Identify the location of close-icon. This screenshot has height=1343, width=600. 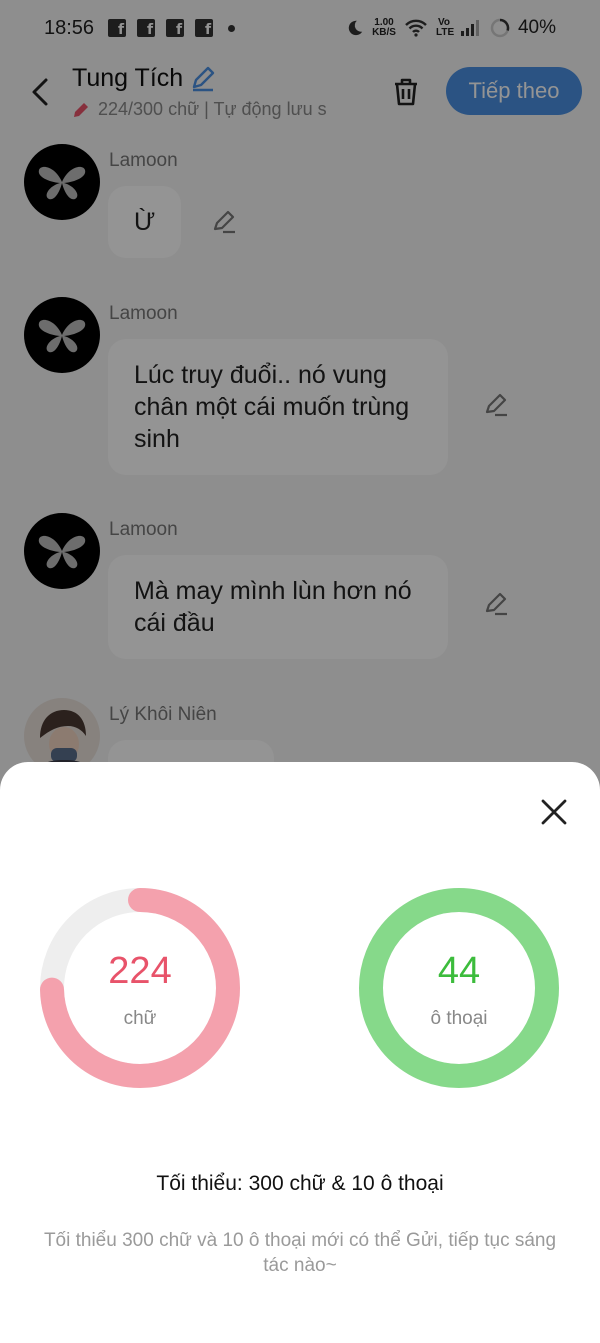
(554, 812).